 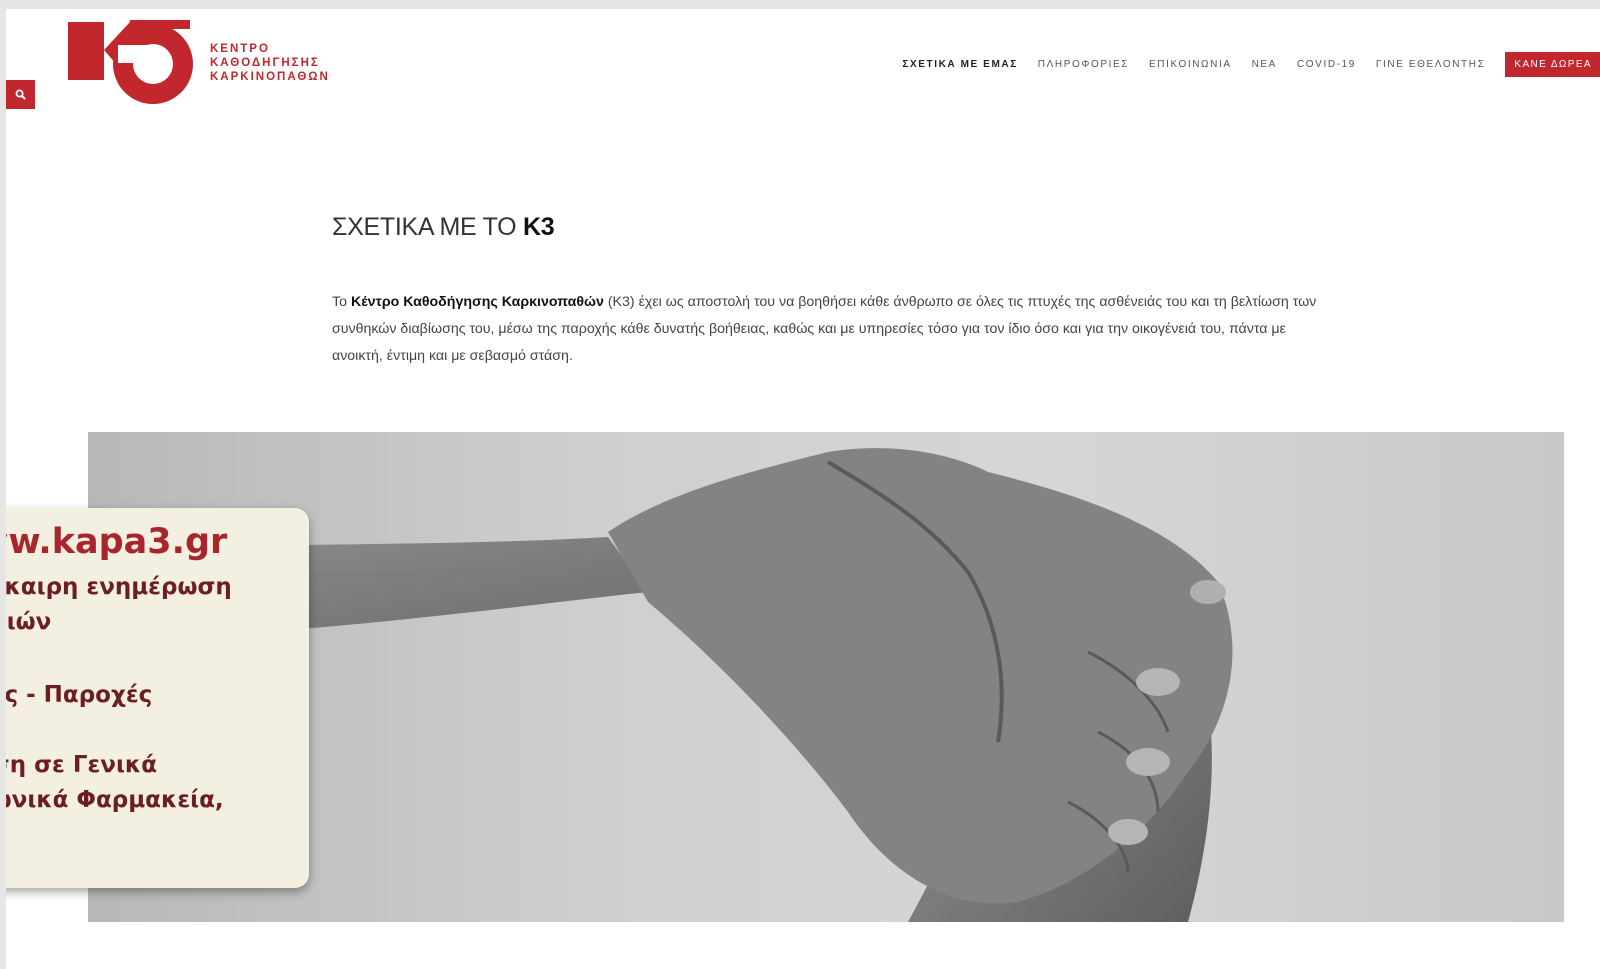 What do you see at coordinates (270, 77) in the screenshot?
I see `logo-line: ΚΑΡΚΙΝΟΠΑΘΩΝ` at bounding box center [270, 77].